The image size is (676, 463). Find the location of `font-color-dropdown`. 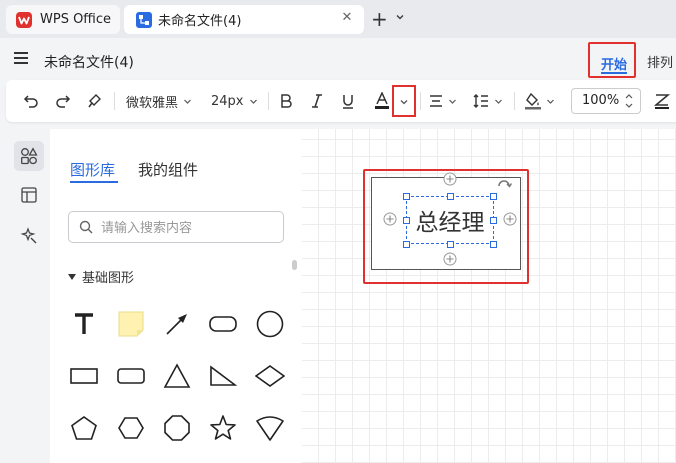

font-color-dropdown is located at coordinates (404, 101).